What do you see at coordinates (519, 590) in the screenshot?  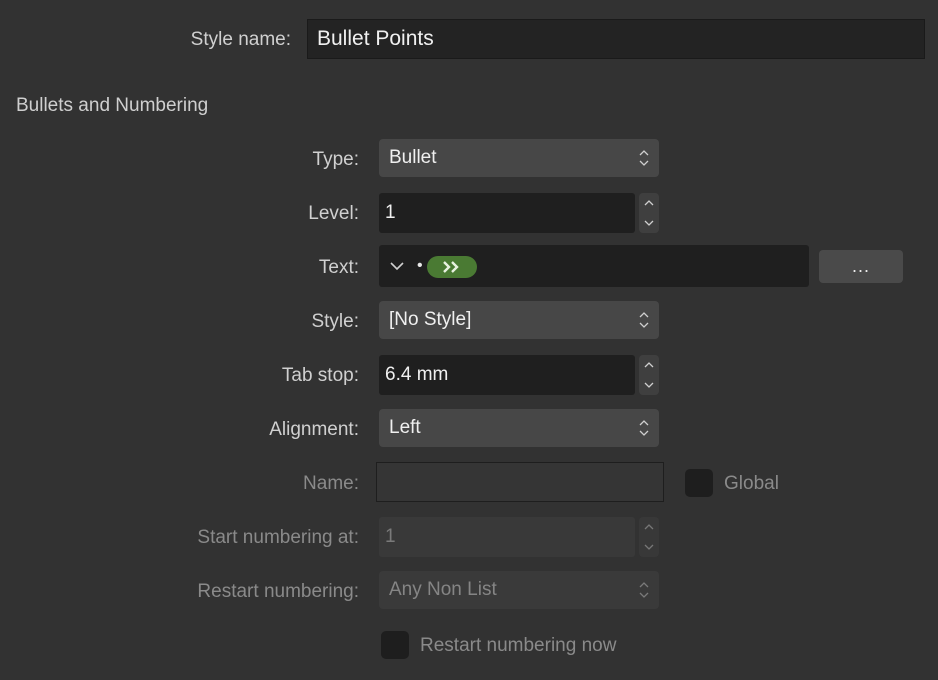 I see `restart-numbering-select: Any Non List` at bounding box center [519, 590].